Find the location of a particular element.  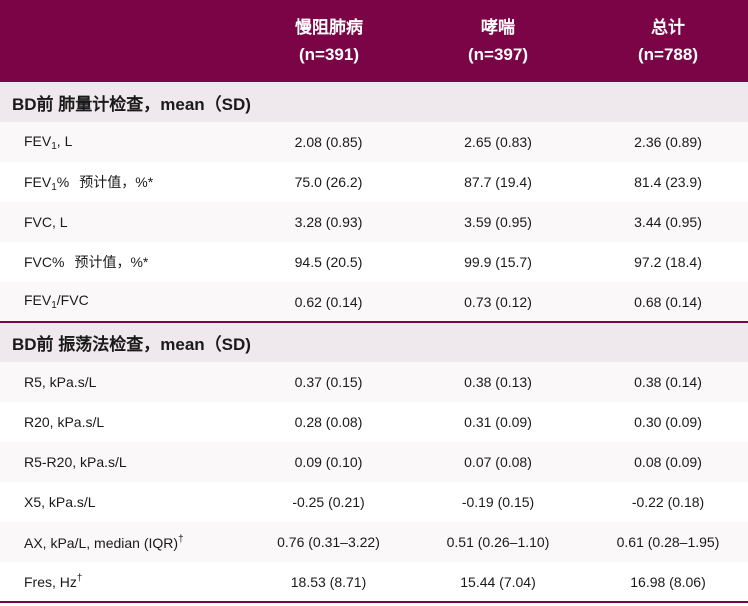

row-label: FVC% 预计值，%* is located at coordinates (125, 262).